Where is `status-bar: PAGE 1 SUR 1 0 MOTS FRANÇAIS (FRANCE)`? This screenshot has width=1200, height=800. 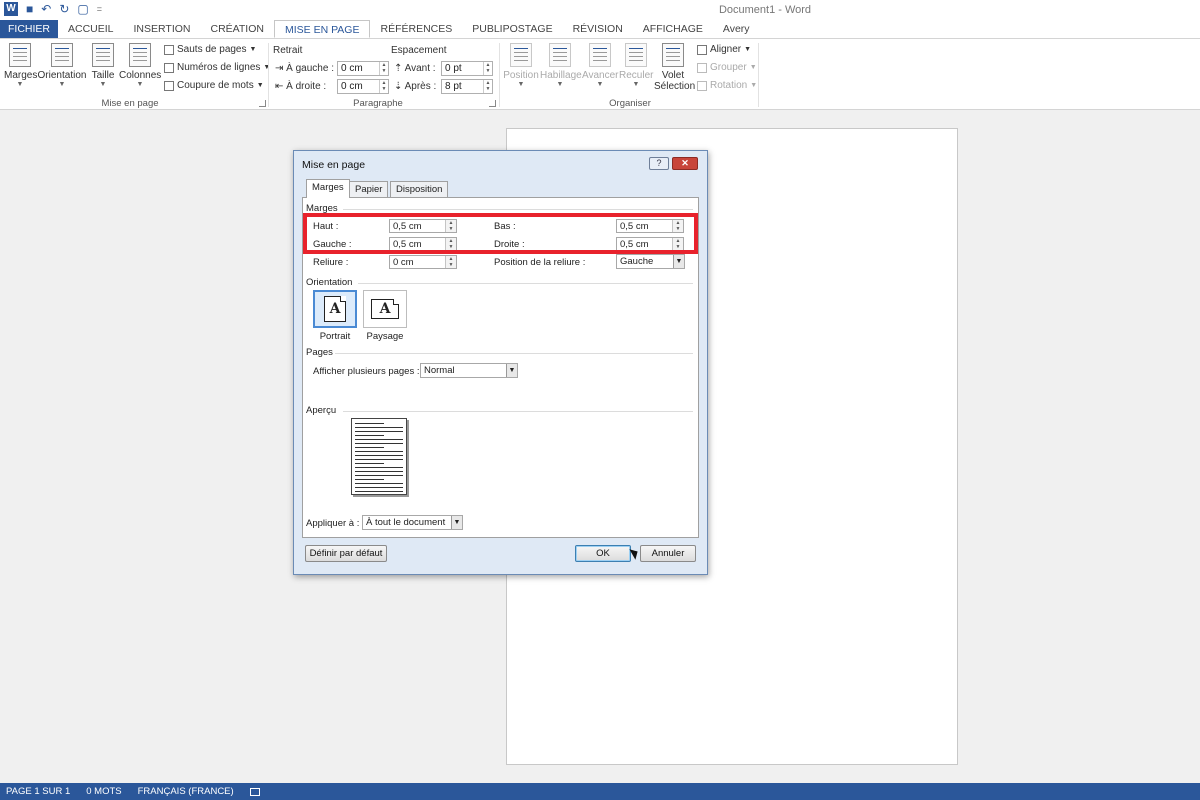
status-bar: PAGE 1 SUR 1 0 MOTS FRANÇAIS (FRANCE) is located at coordinates (600, 791).